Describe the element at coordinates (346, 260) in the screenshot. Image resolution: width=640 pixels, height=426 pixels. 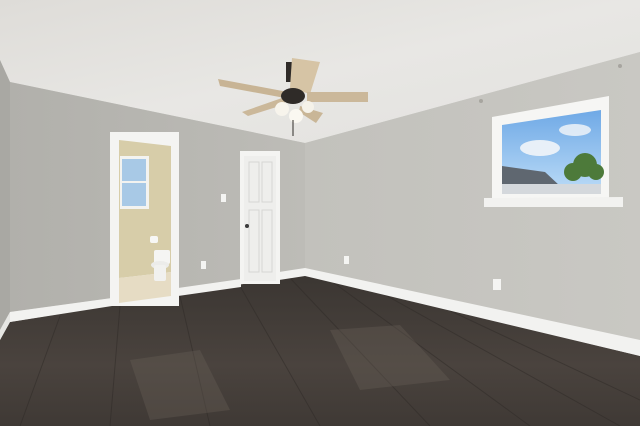
I see `outlet-right-back` at that location.